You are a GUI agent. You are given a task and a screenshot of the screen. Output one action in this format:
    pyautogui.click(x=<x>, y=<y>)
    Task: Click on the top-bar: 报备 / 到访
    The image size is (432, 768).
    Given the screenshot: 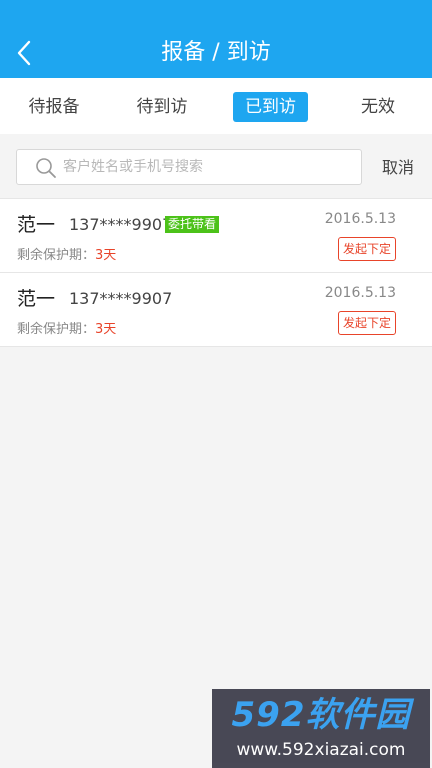 What is the action you would take?
    pyautogui.click(x=216, y=39)
    